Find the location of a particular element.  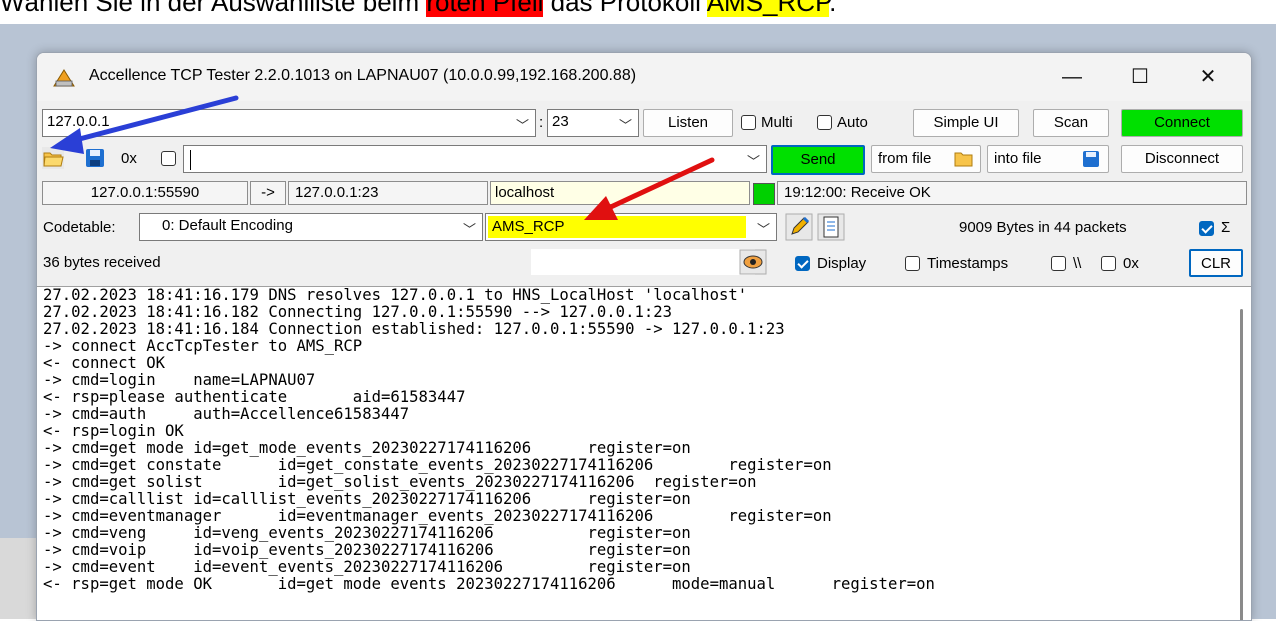

annotation-overlay is located at coordinates (382, 157).